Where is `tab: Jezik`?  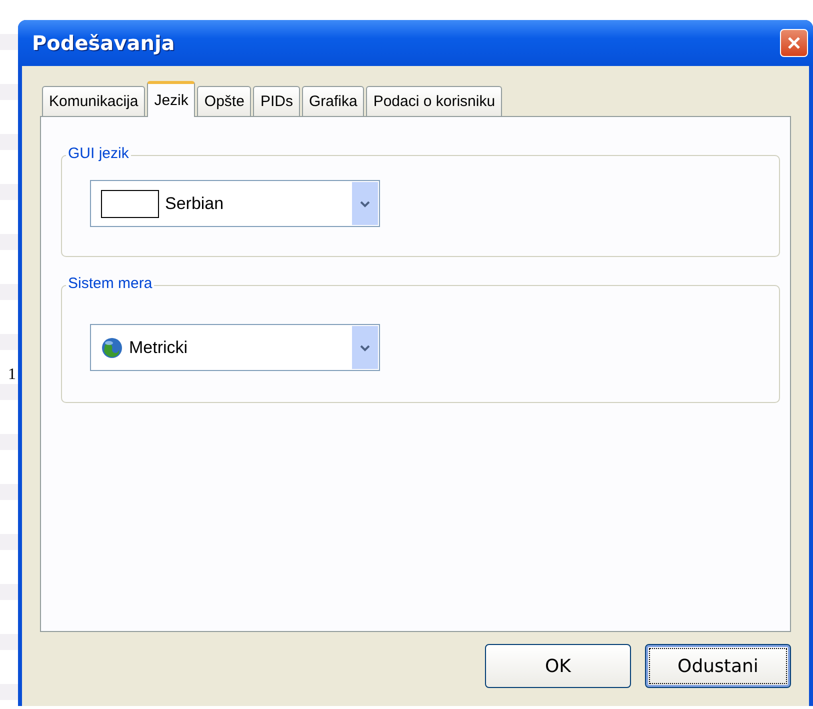 tab: Jezik is located at coordinates (171, 99).